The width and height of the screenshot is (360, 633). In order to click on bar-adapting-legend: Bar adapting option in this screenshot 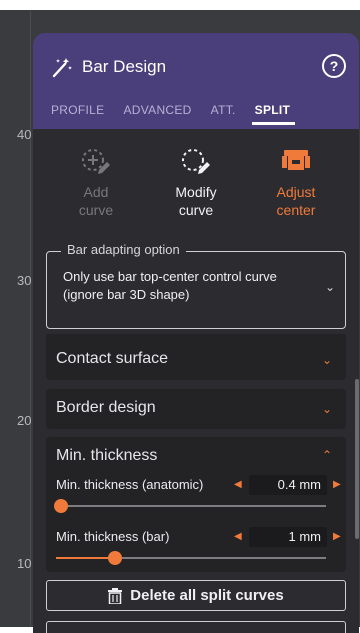, I will do `click(123, 249)`.